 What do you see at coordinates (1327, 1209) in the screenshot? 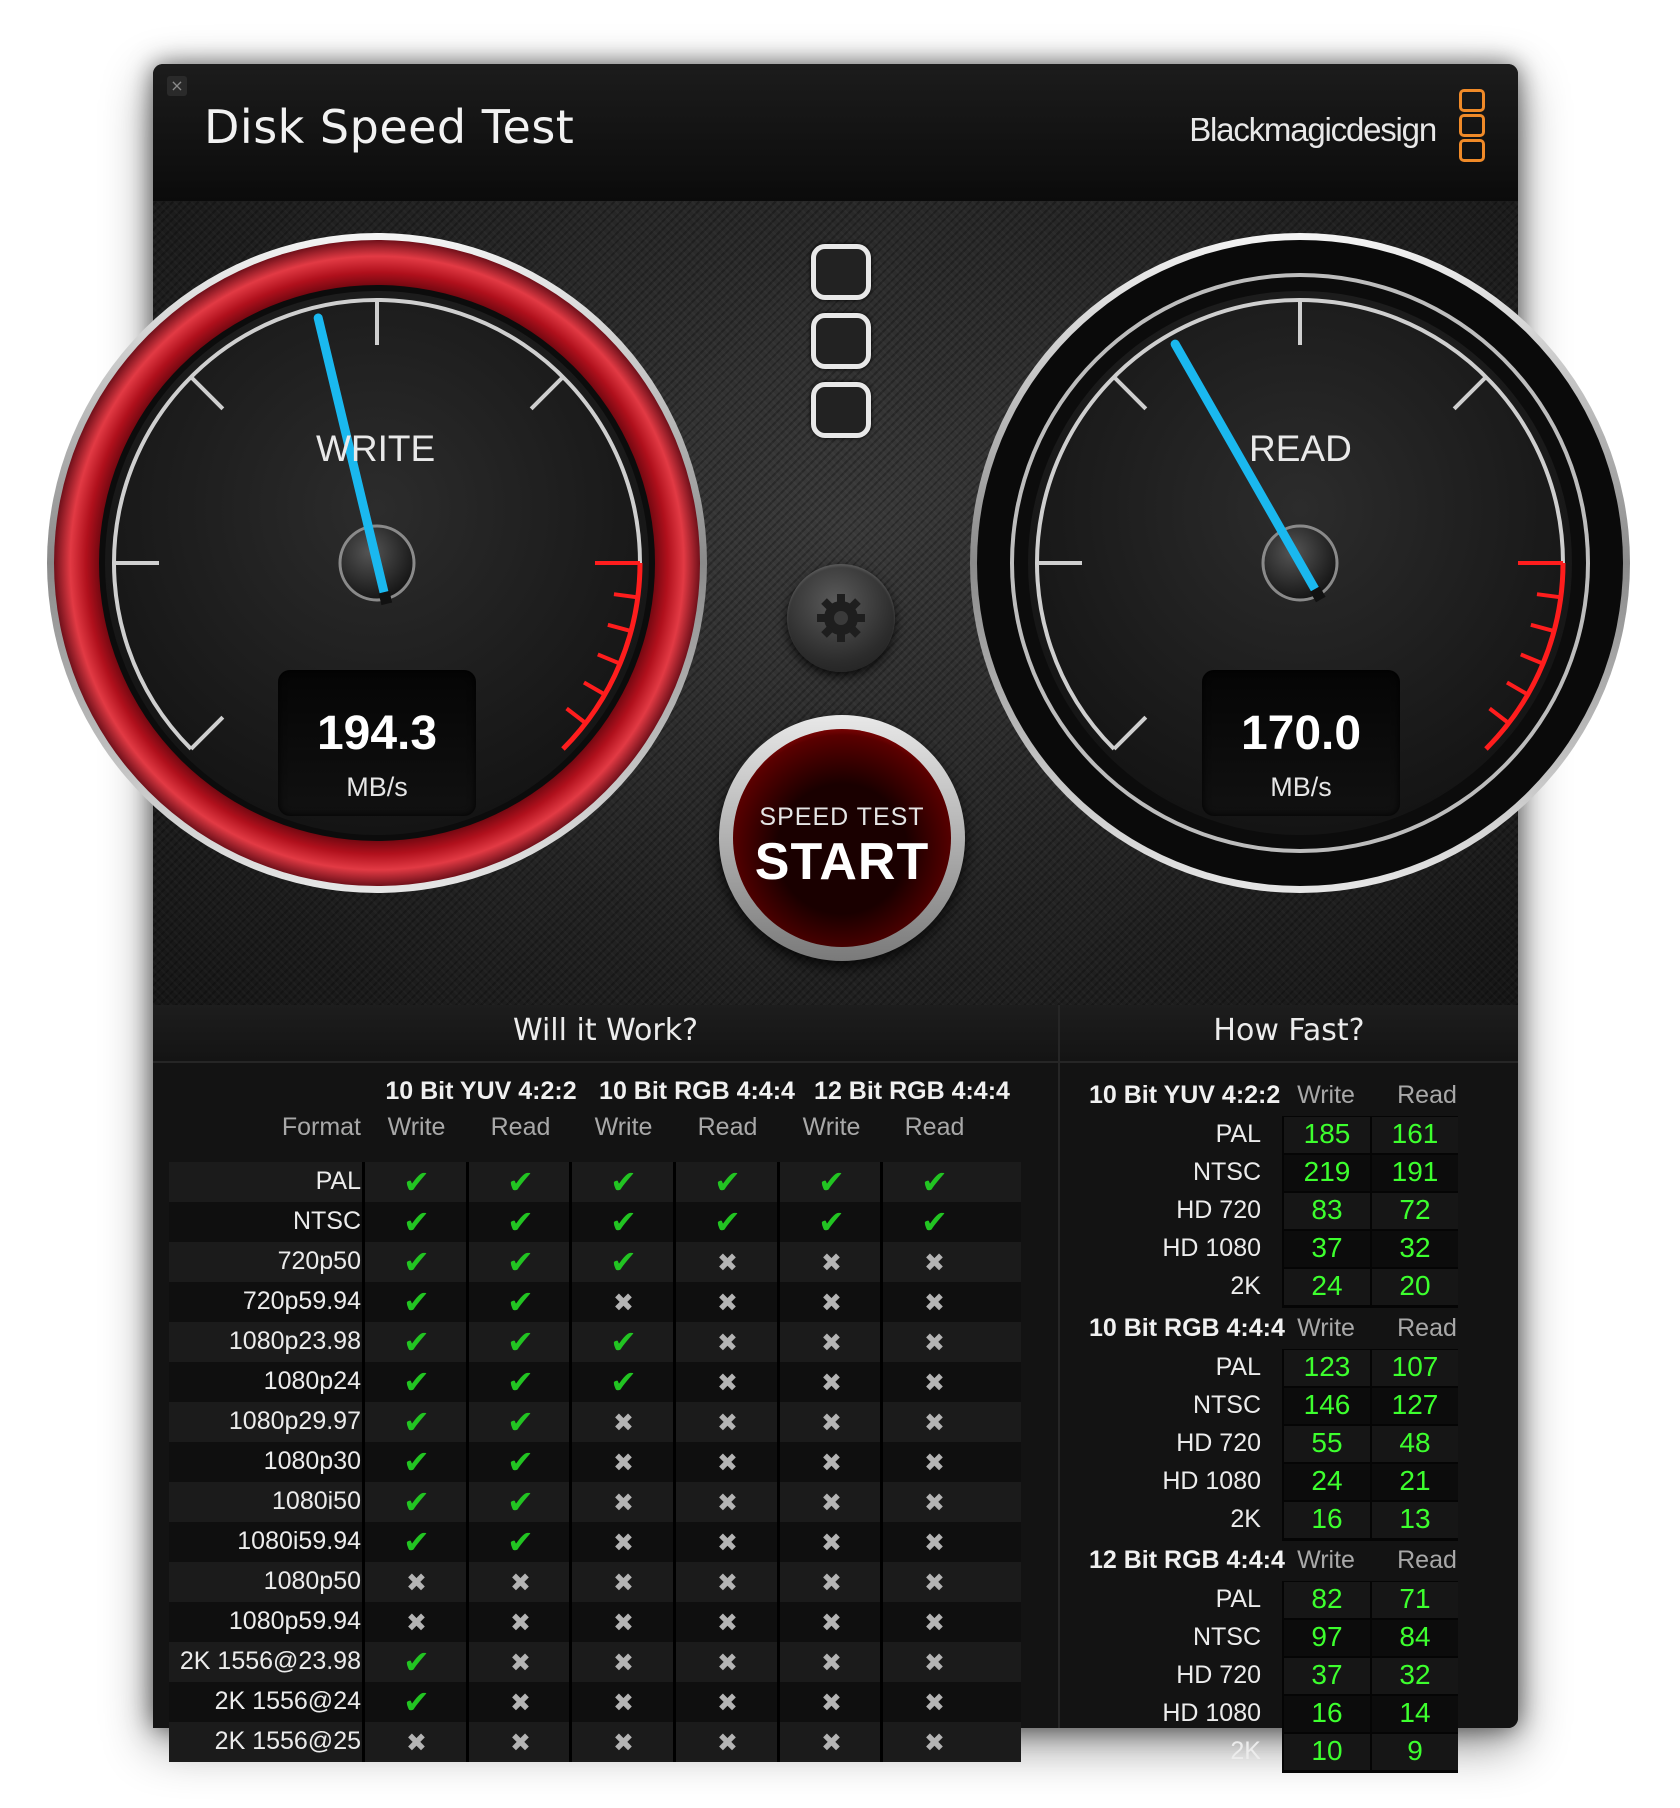
I see `write-fps-value: 83` at bounding box center [1327, 1209].